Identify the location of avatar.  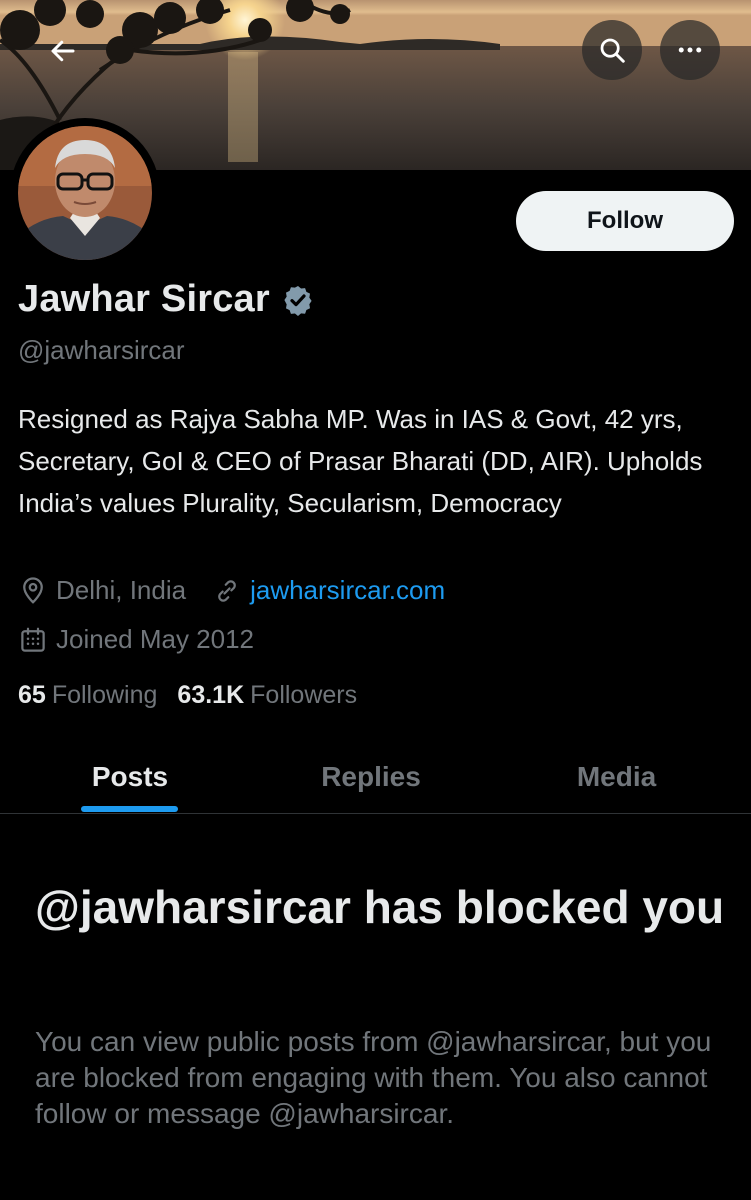
(85, 193).